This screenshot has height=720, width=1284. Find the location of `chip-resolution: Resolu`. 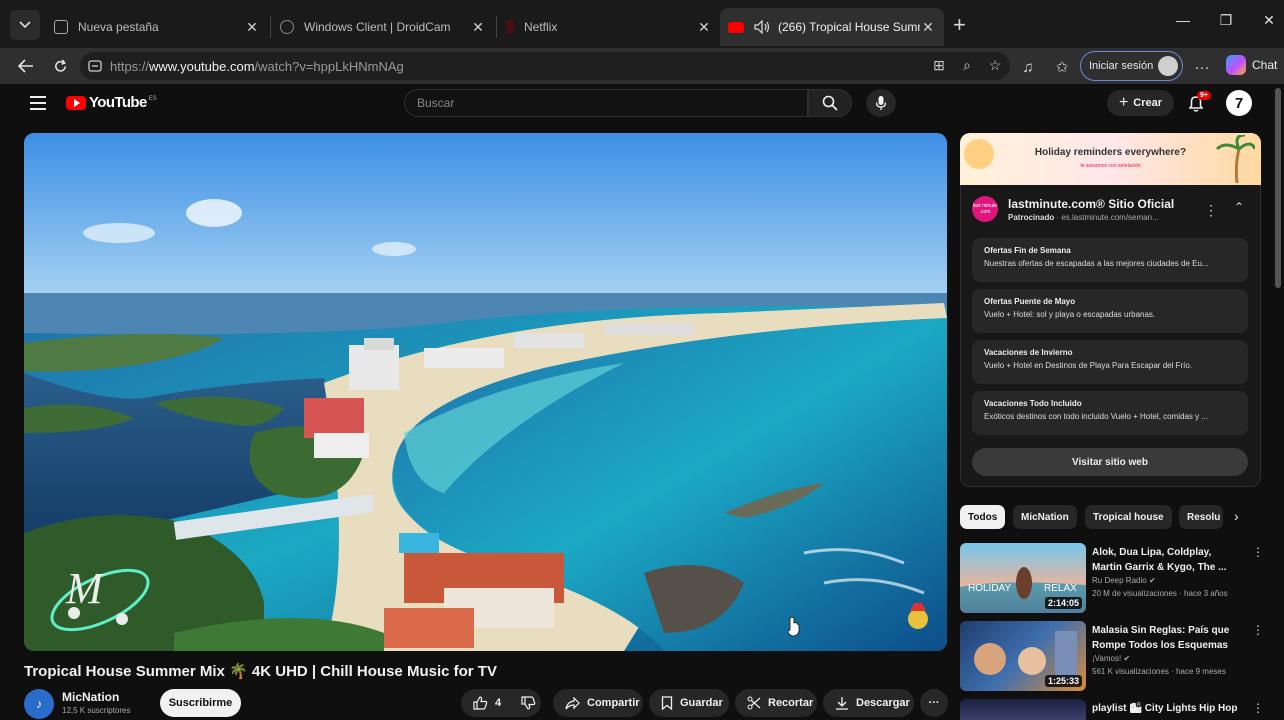

chip-resolution: Resolu is located at coordinates (1201, 517).